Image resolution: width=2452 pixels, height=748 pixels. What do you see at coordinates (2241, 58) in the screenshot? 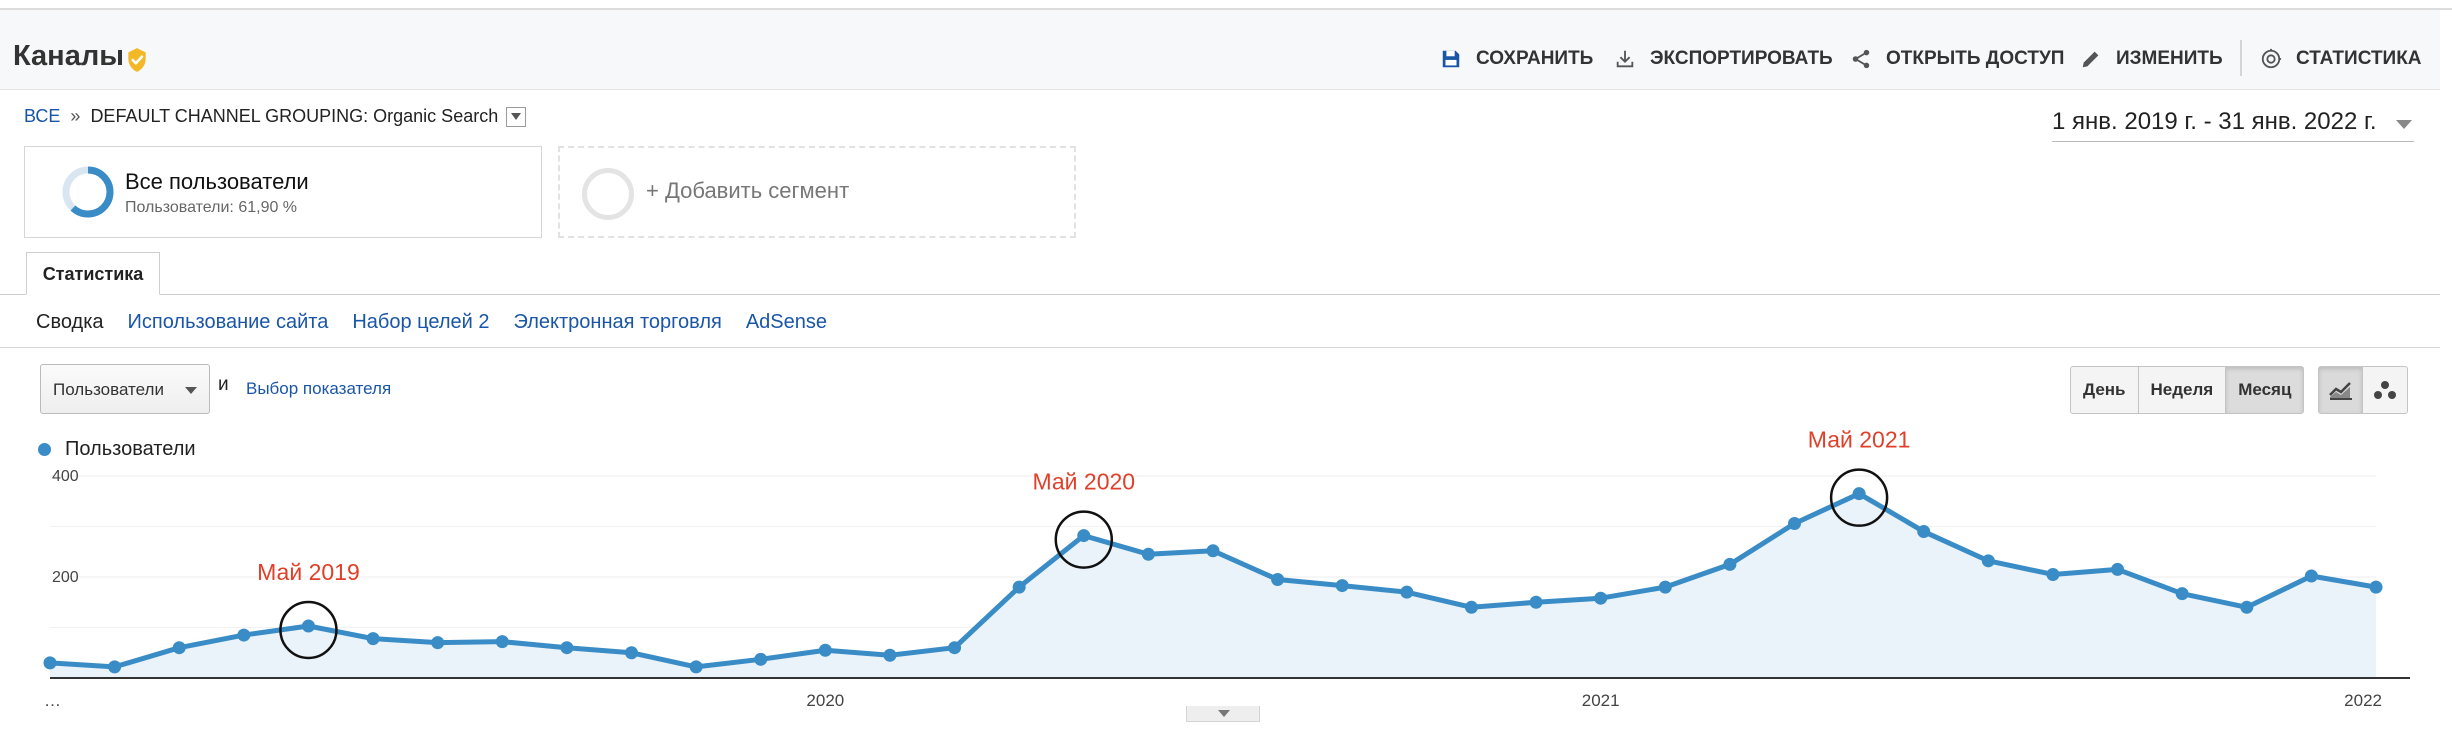
I see `toolbar-separator` at bounding box center [2241, 58].